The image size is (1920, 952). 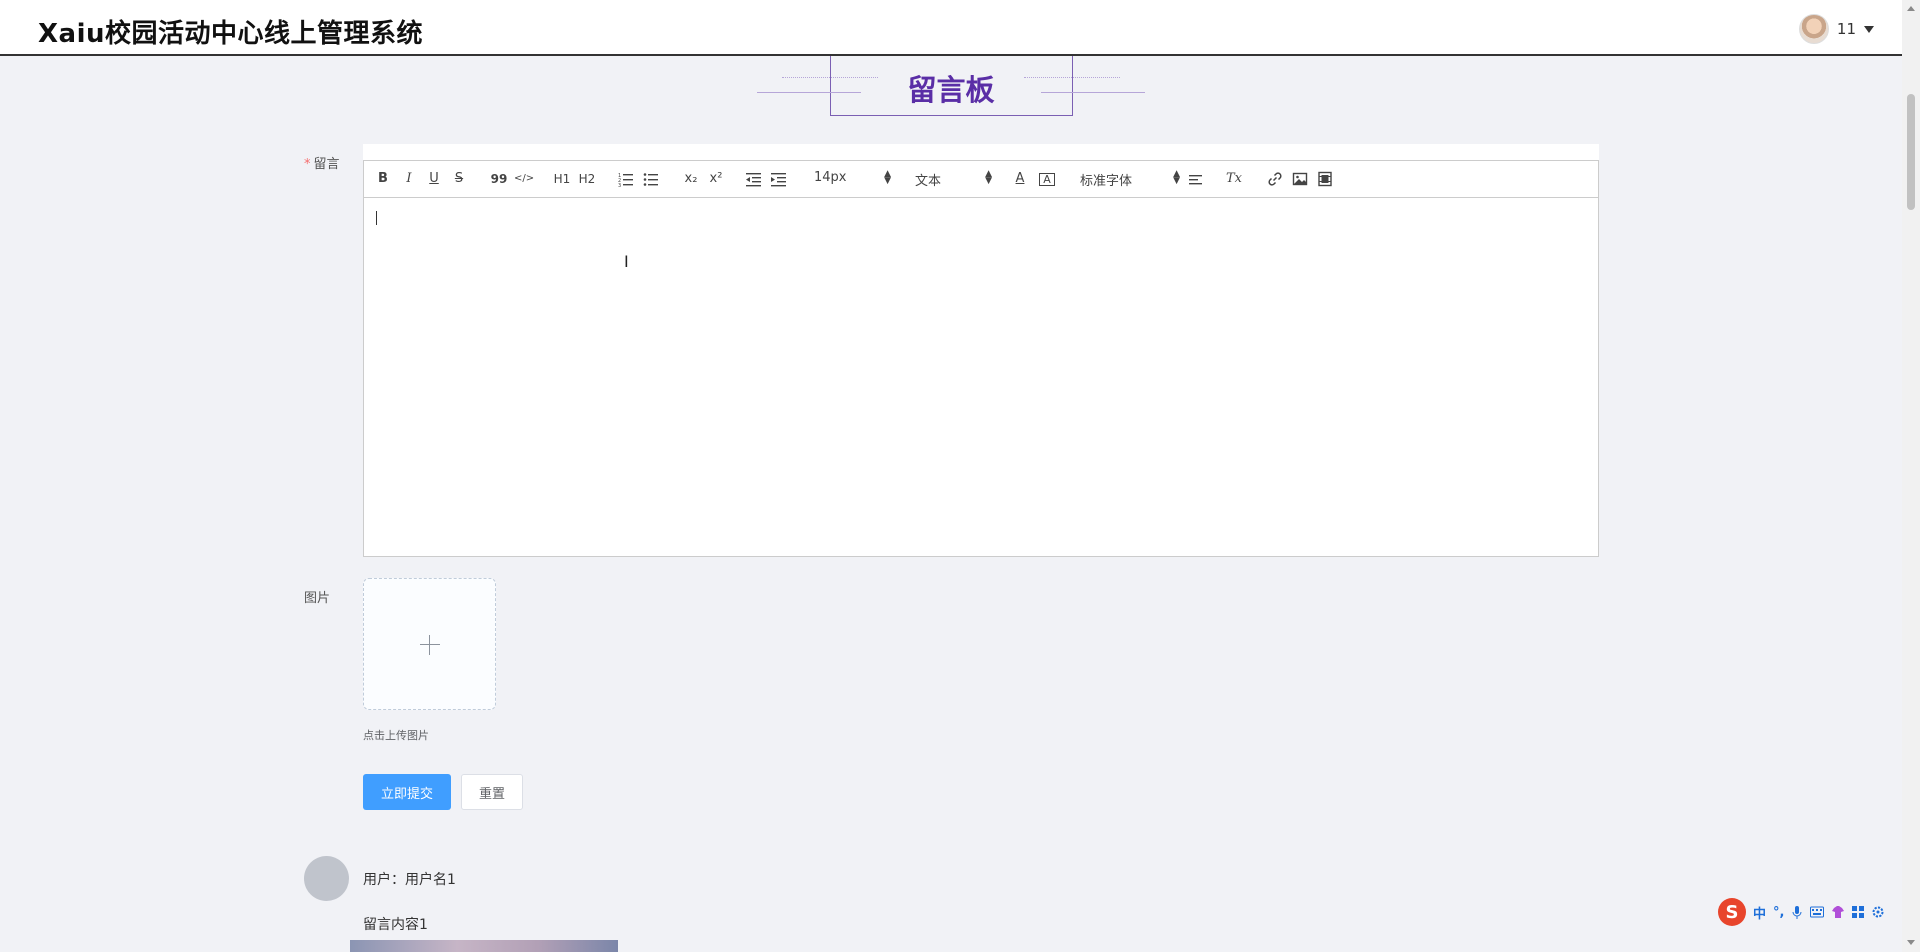 I want to click on editor-toolbar: B I U S 99 </> H1 H2 123 x₂ x² 14px ▲▼, so click(x=981, y=179).